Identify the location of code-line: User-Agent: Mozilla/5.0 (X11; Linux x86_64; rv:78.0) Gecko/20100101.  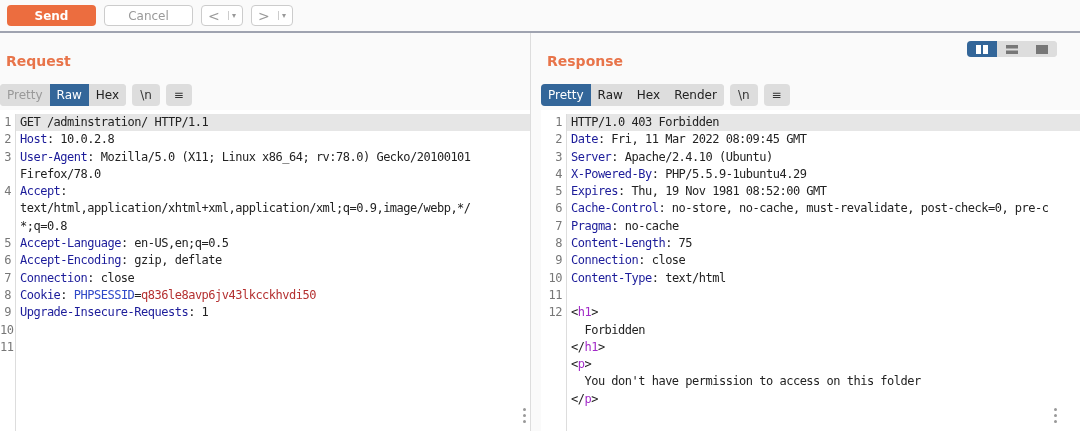
(245, 156).